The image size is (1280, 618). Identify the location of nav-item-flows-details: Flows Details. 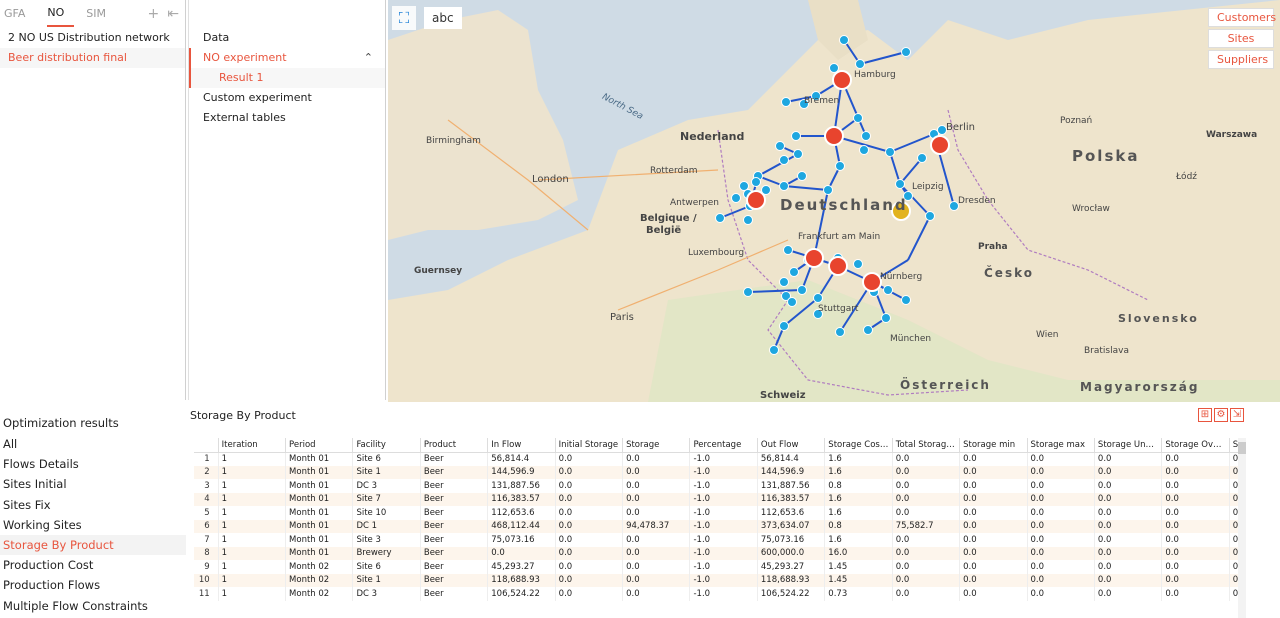
(93, 464).